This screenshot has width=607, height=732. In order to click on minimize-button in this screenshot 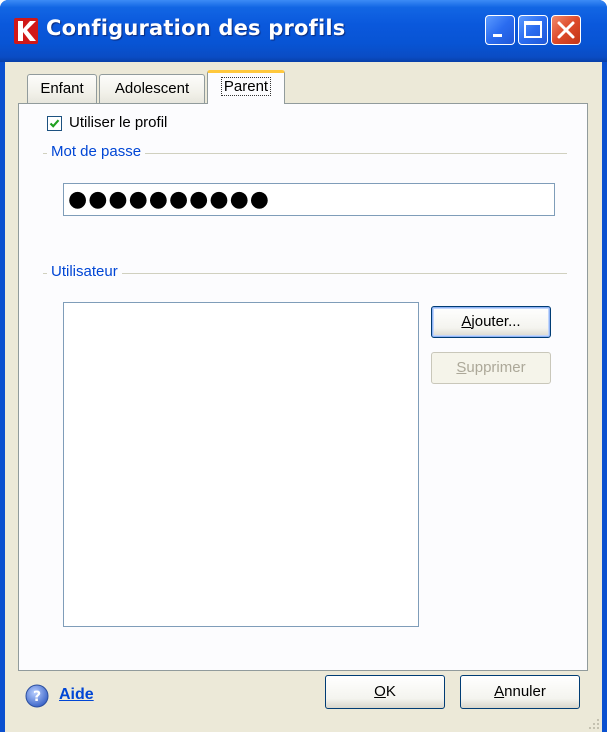, I will do `click(500, 30)`.